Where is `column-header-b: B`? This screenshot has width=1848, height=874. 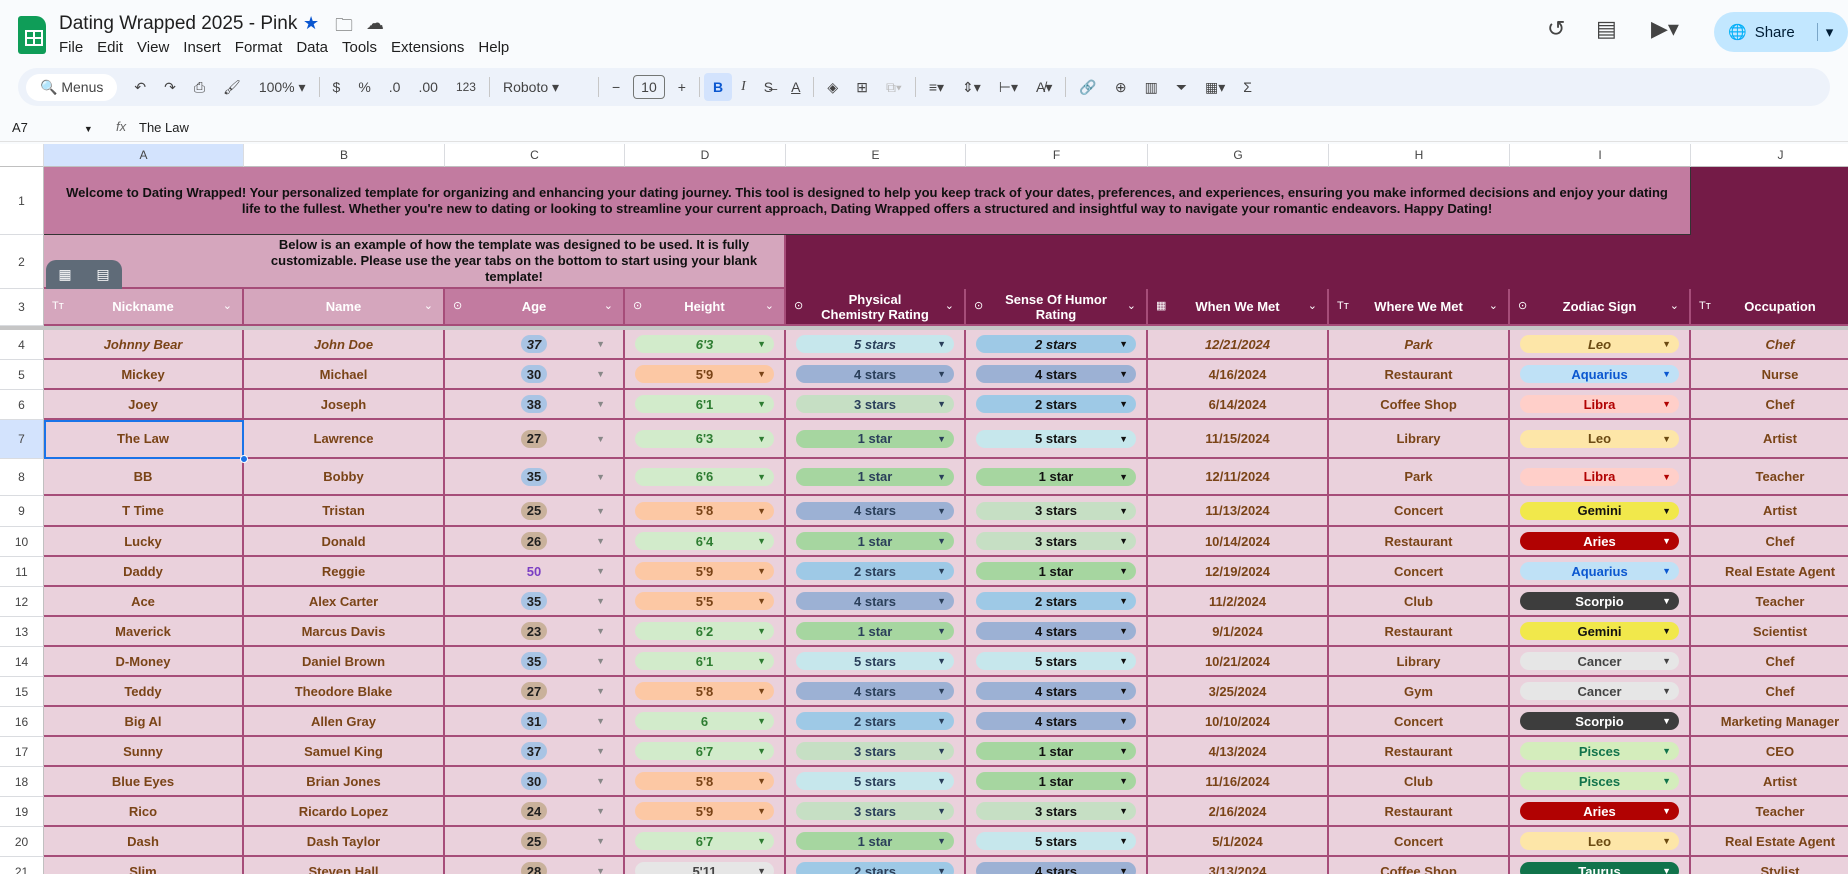
column-header-b: B is located at coordinates (344, 155).